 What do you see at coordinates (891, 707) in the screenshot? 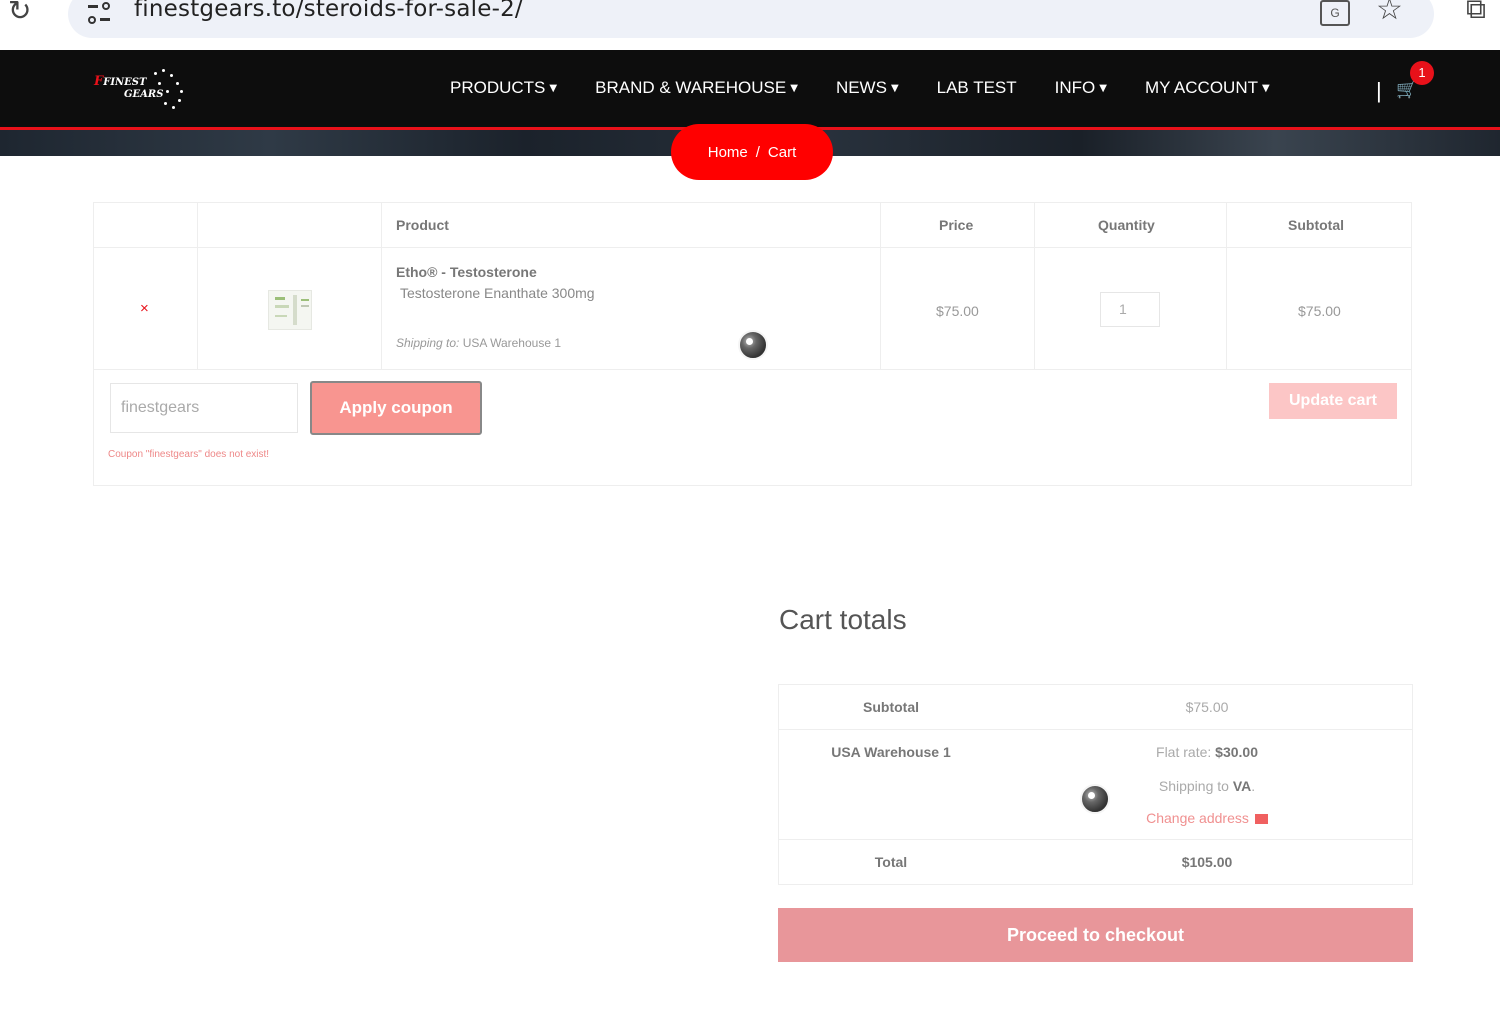
I see `totals-subtotal-label: Subtotal` at bounding box center [891, 707].